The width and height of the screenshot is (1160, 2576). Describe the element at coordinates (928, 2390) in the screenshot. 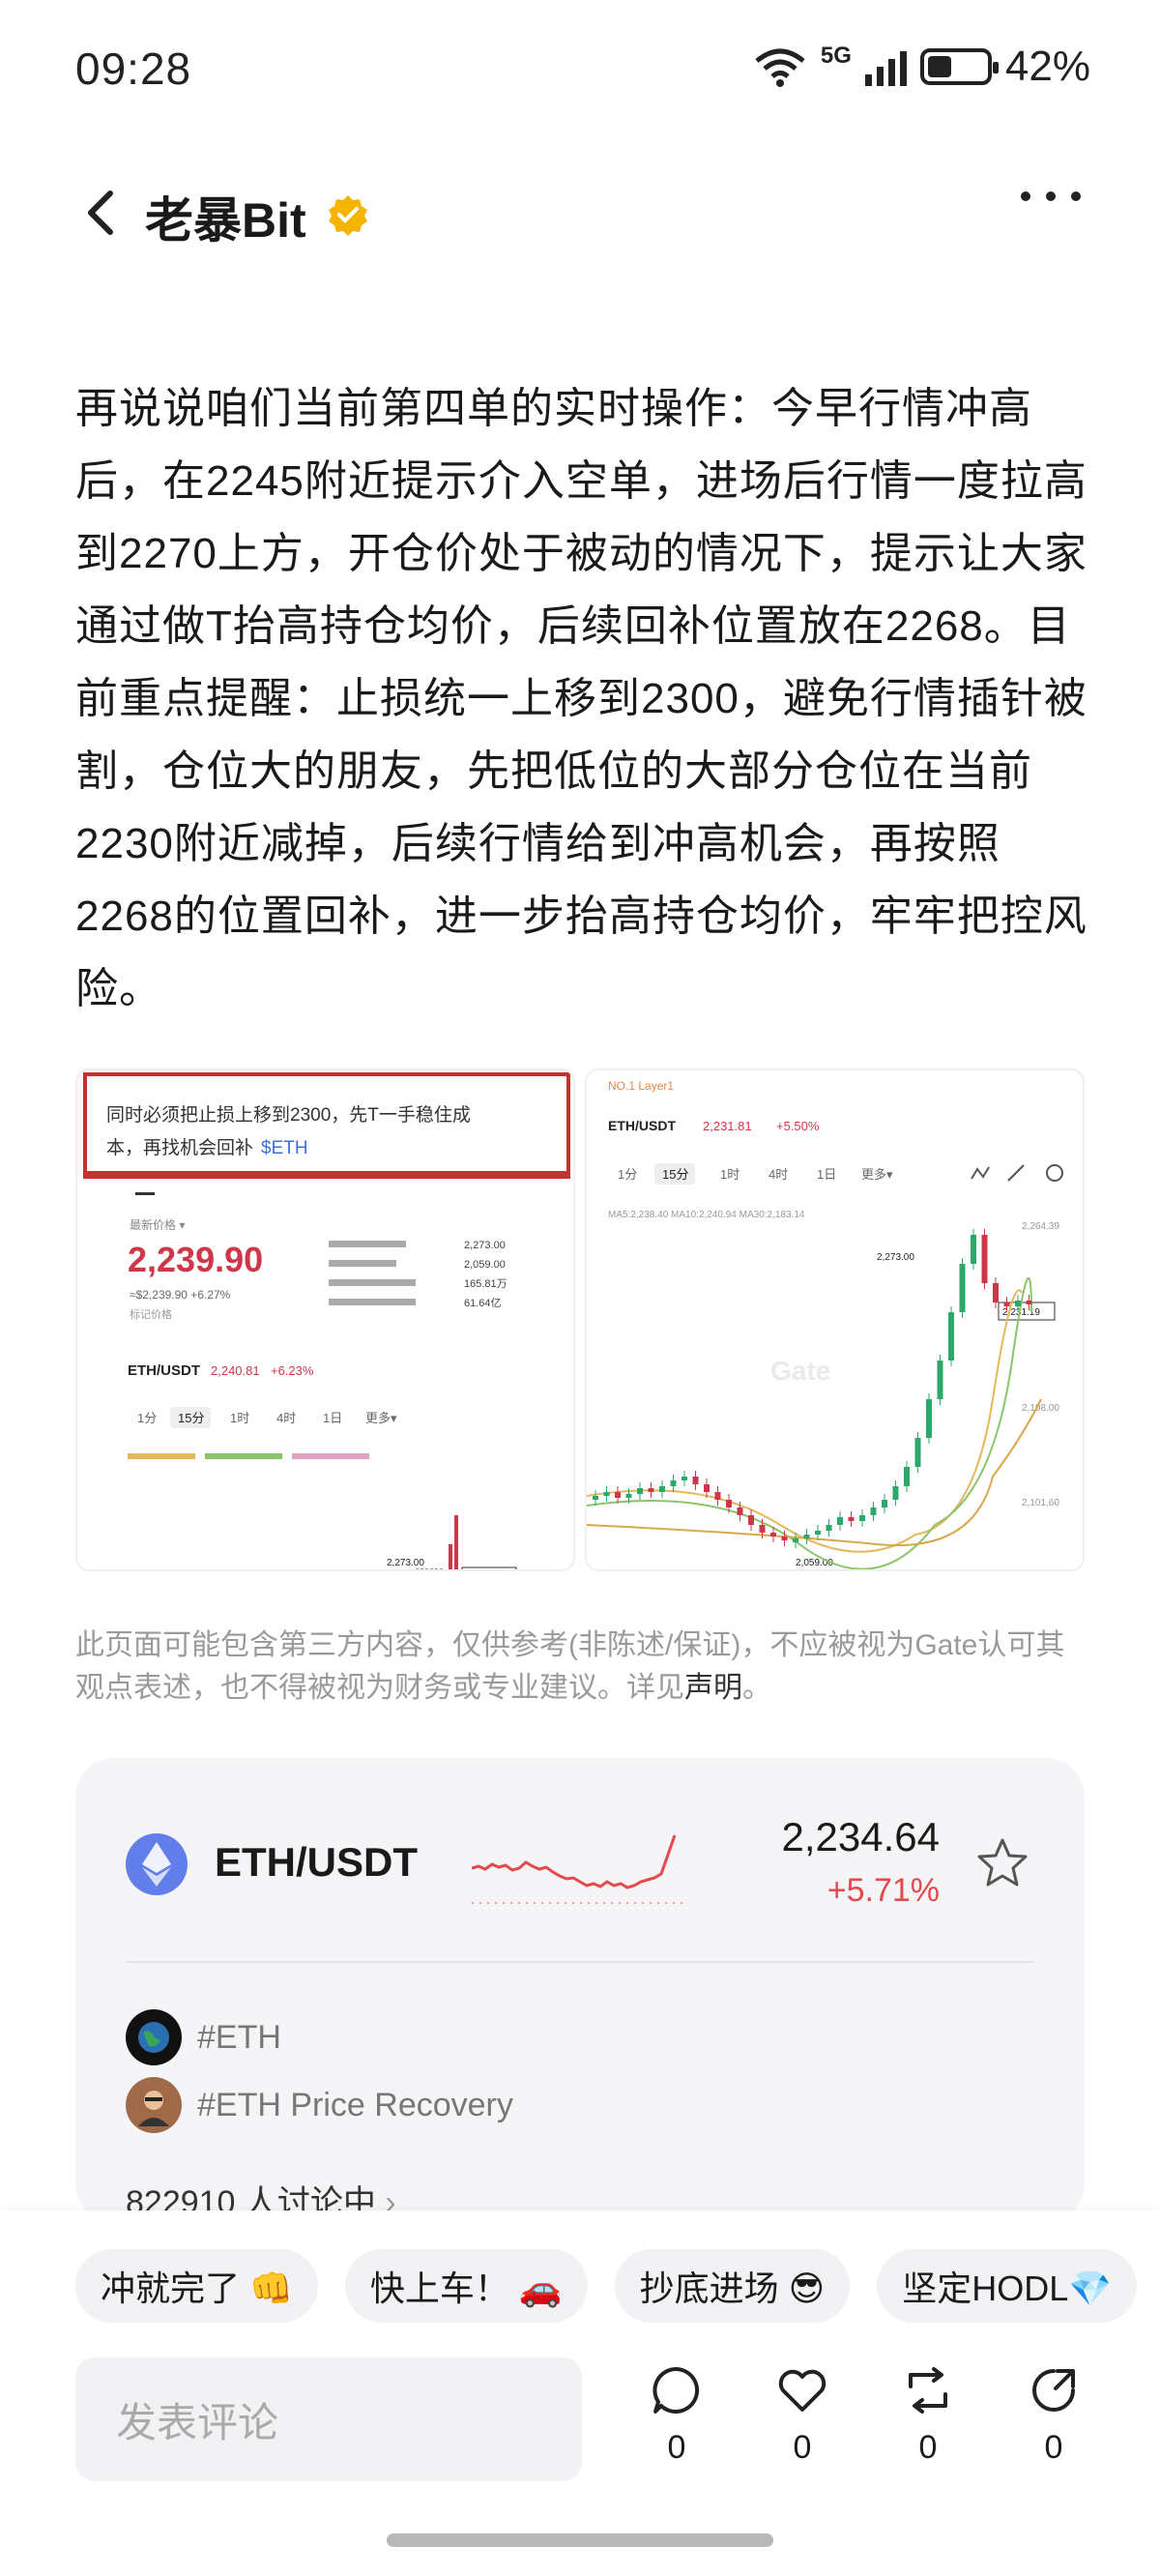

I see `repost-icon` at that location.